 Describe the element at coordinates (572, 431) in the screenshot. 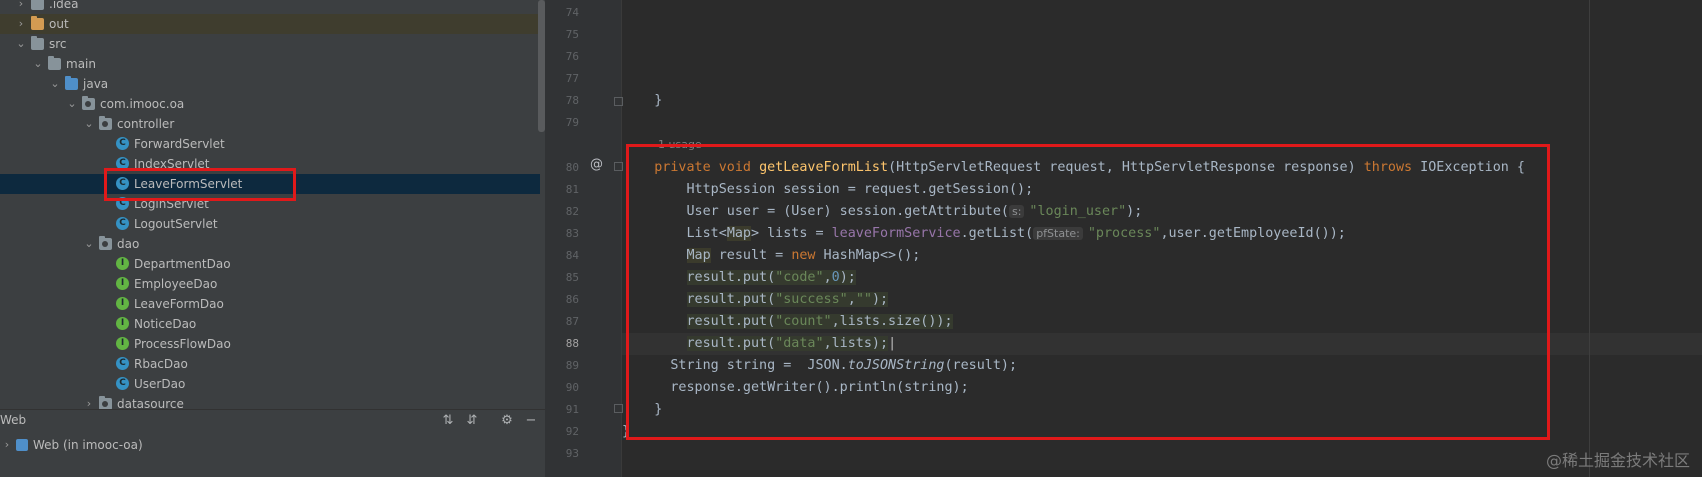

I see `line-number: 92` at that location.